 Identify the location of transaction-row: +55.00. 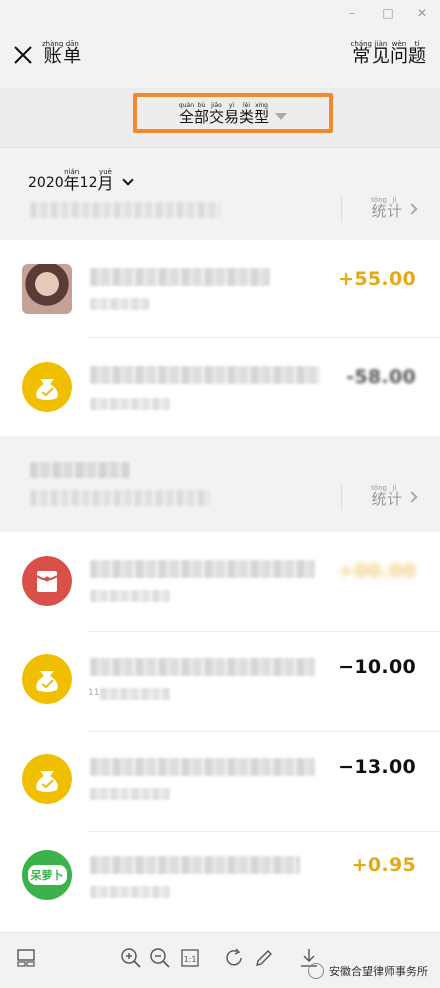
(220, 289).